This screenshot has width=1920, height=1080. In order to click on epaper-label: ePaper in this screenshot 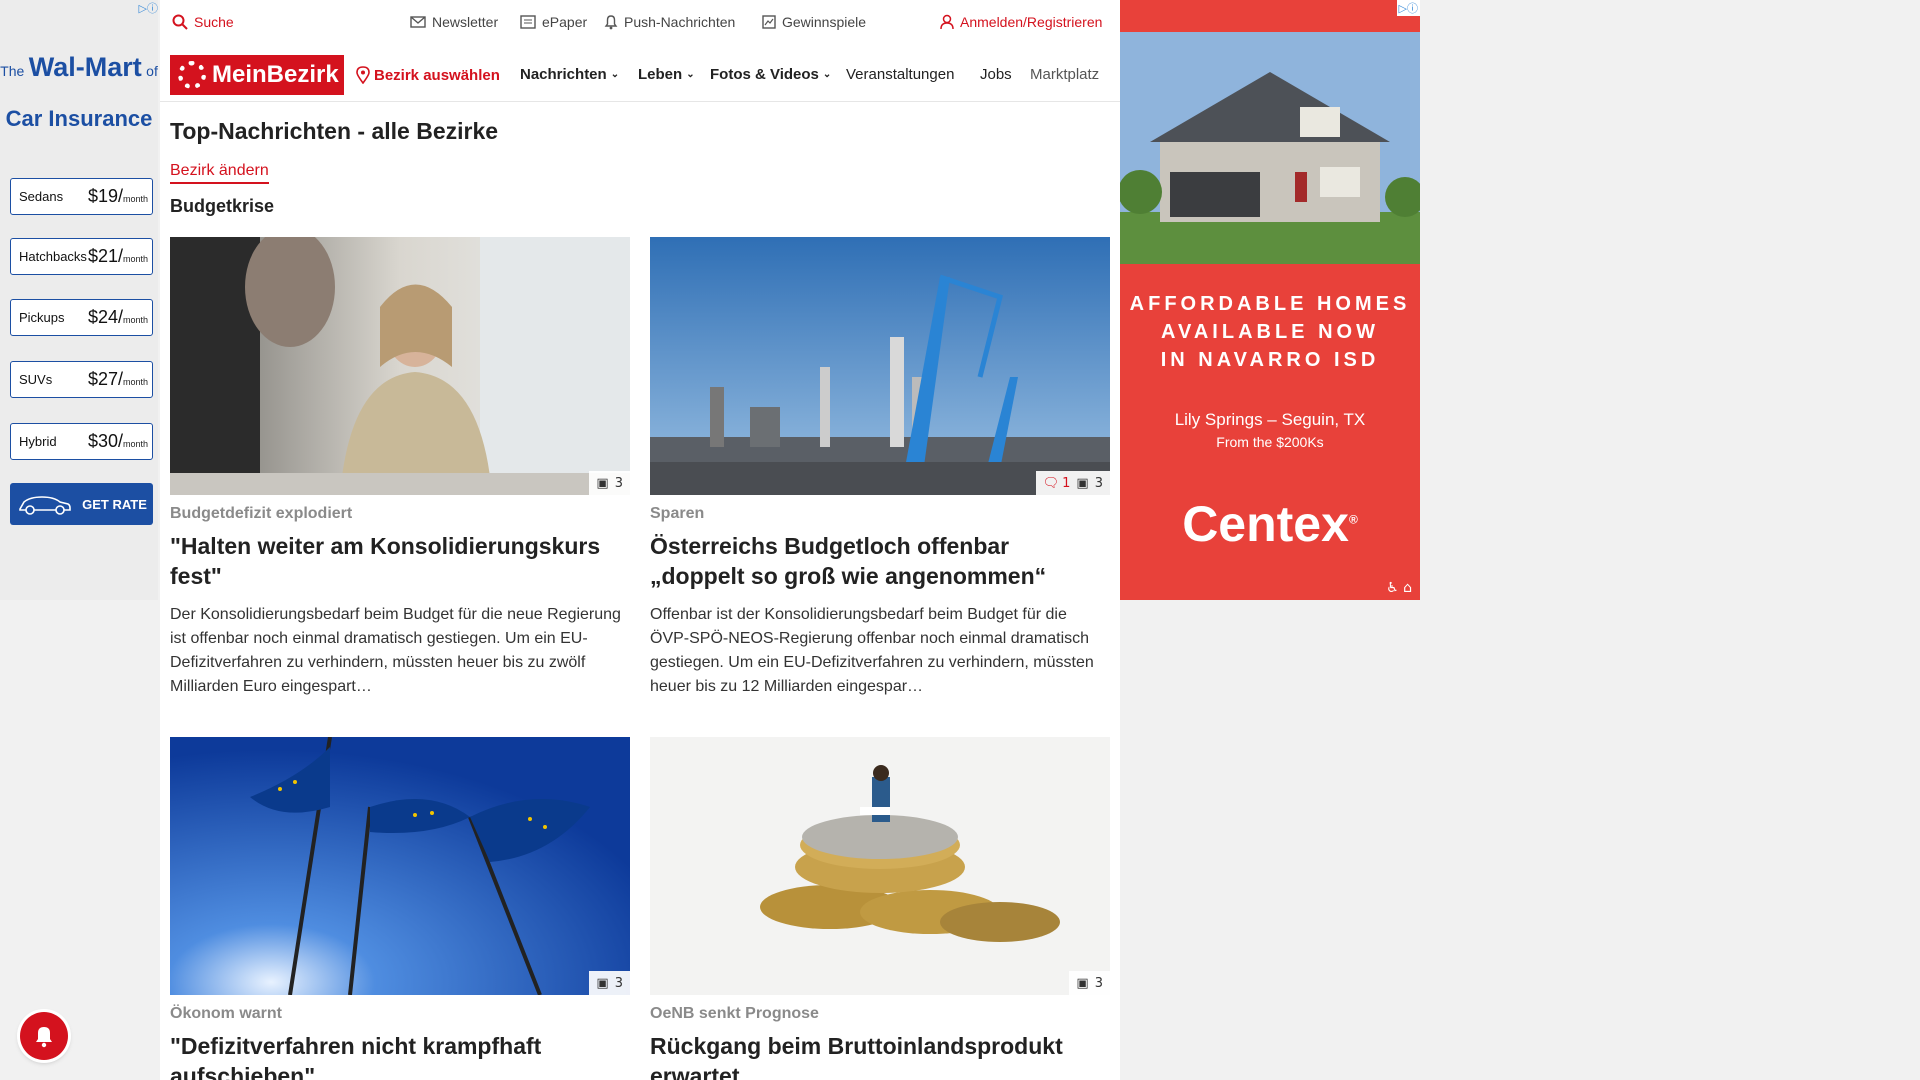, I will do `click(565, 22)`.